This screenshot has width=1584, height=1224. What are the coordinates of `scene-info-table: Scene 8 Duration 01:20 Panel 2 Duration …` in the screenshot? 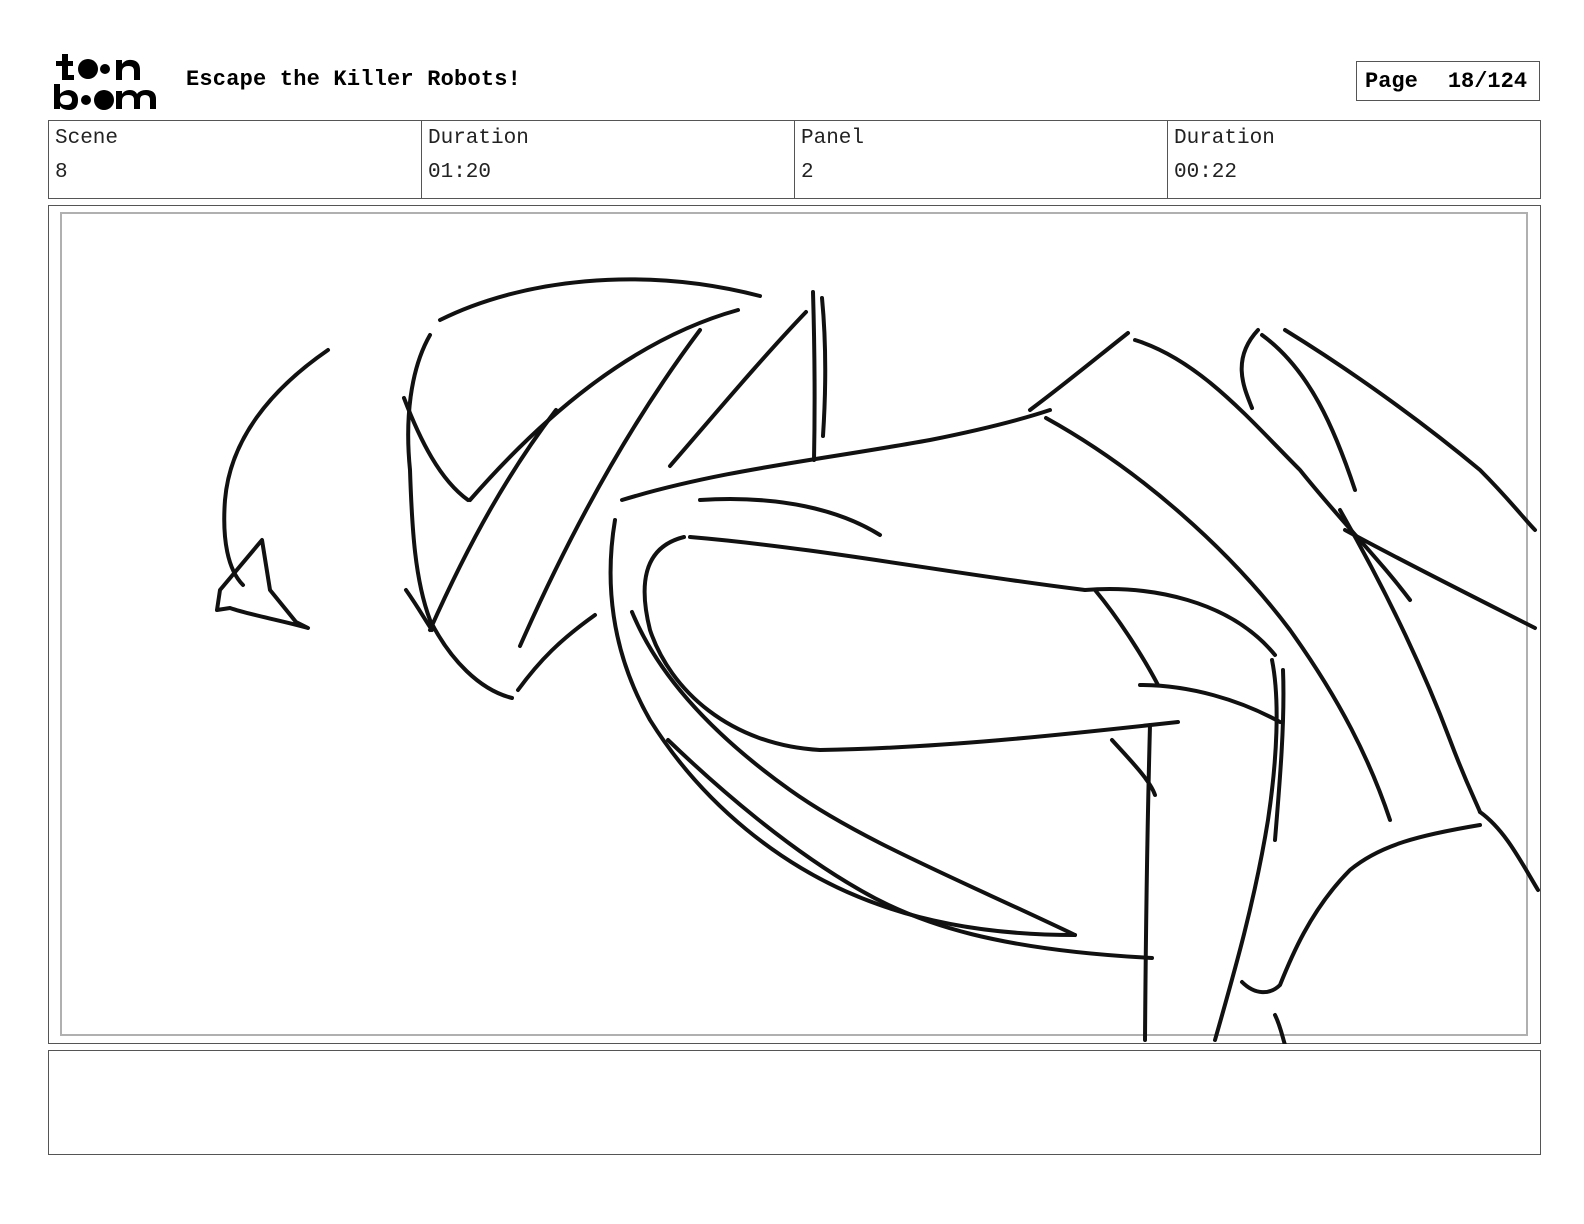 It's located at (794, 159).